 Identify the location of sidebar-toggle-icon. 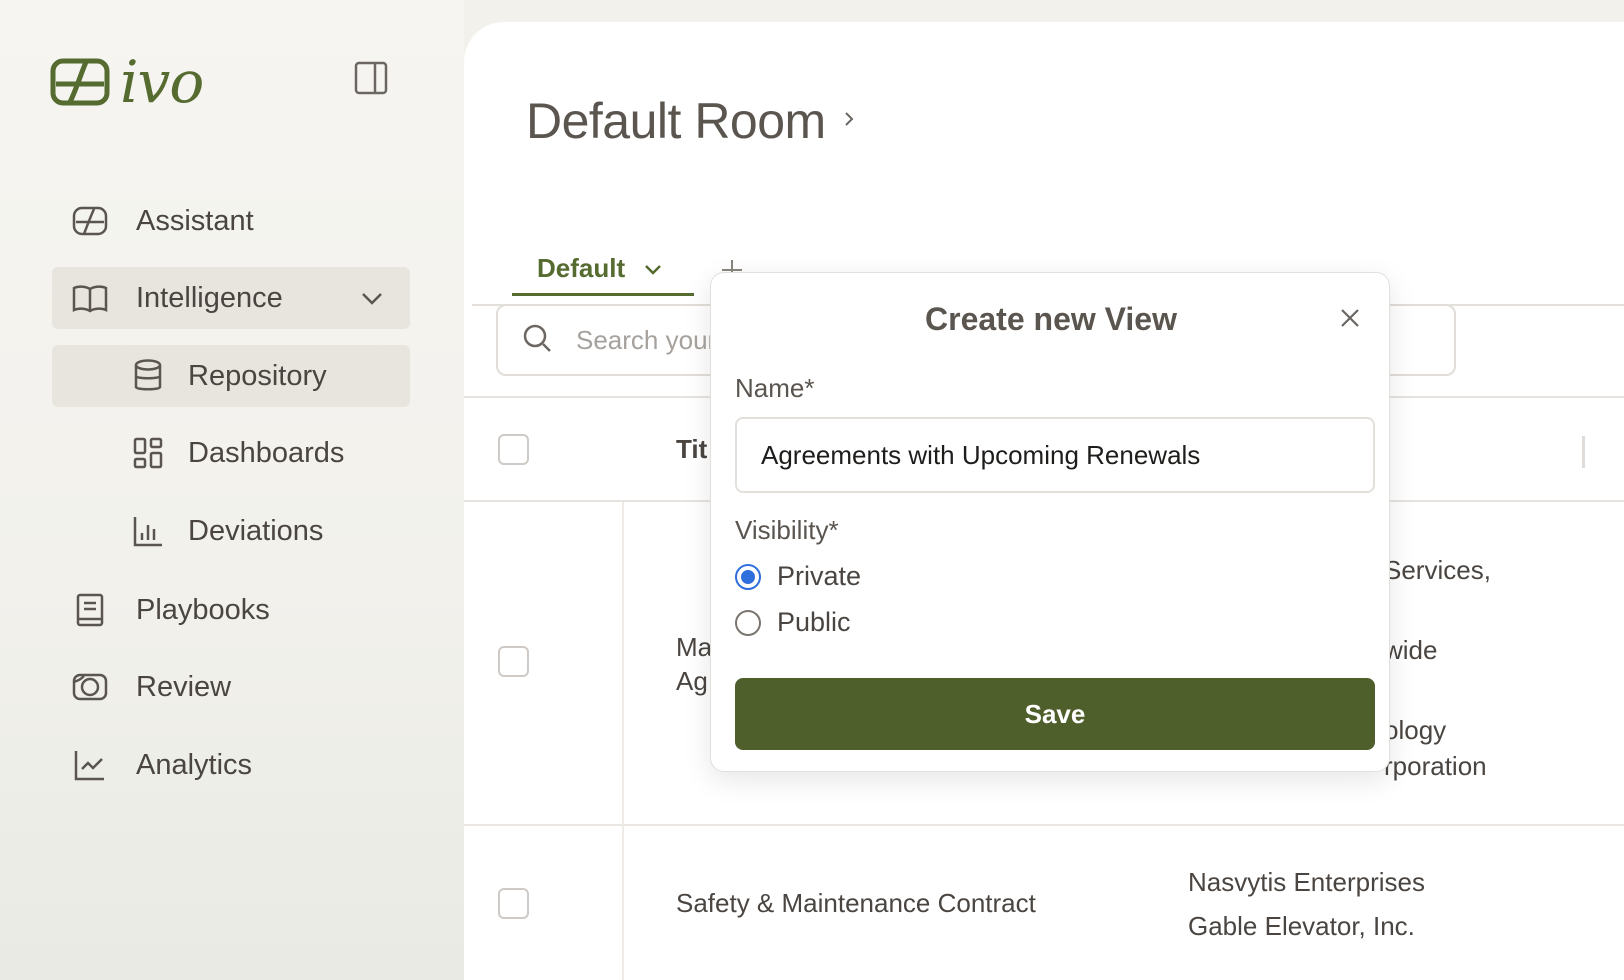
(371, 78).